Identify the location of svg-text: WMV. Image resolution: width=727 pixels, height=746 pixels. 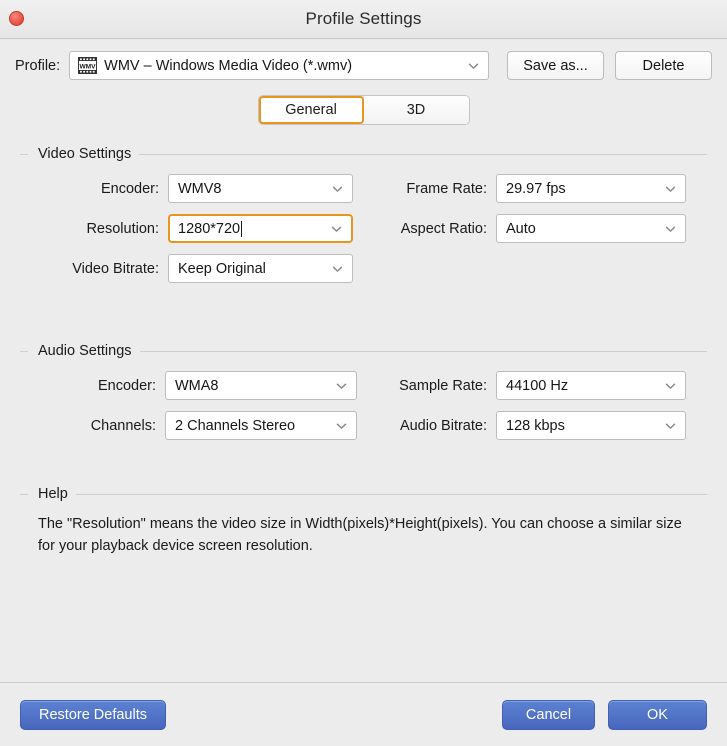
(88, 66).